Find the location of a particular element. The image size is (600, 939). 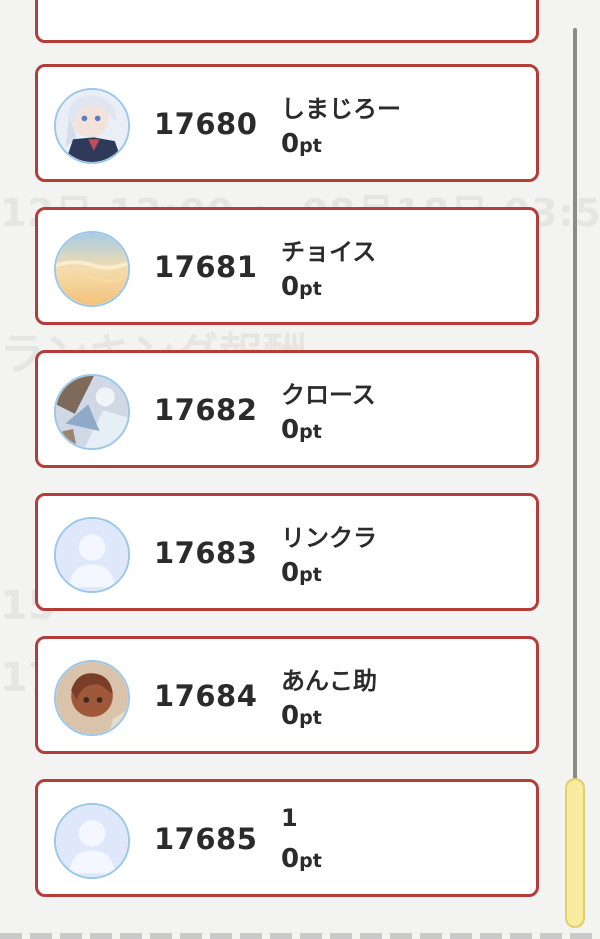

rank-number: 17680 is located at coordinates (206, 124).